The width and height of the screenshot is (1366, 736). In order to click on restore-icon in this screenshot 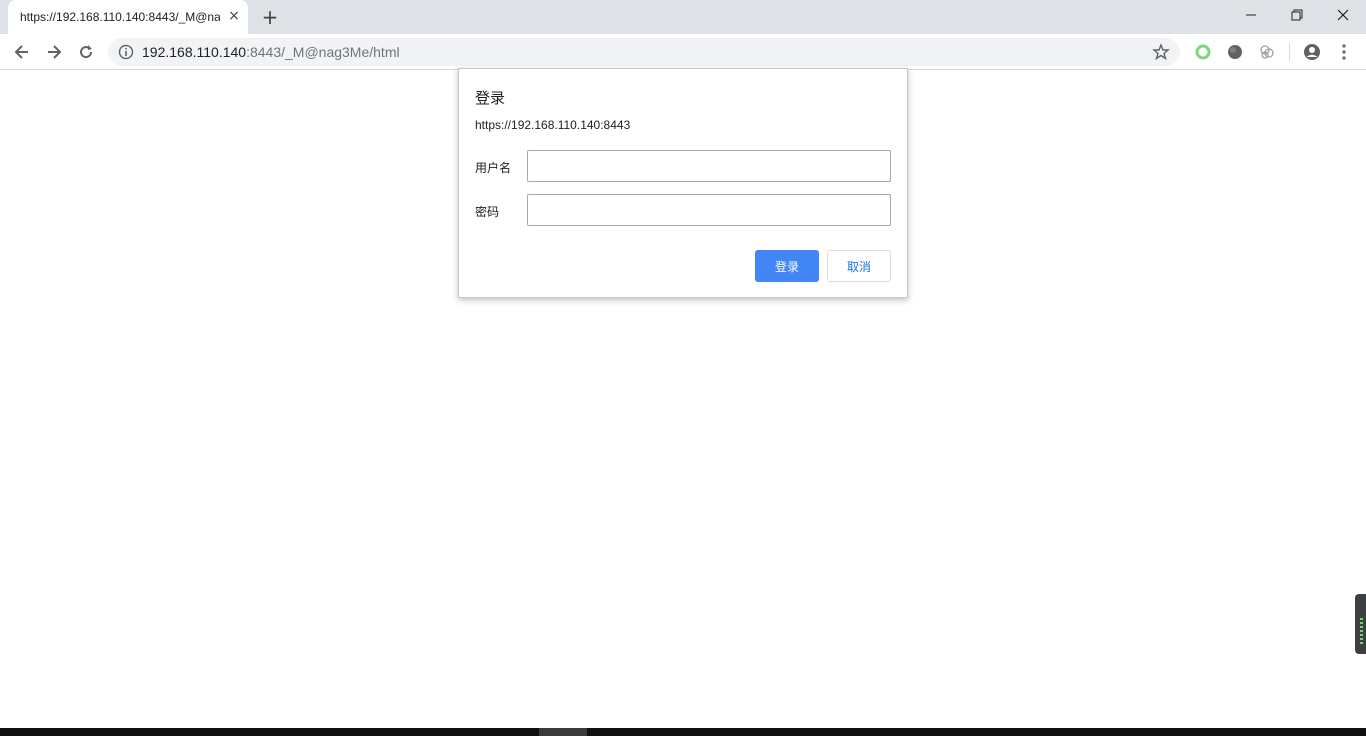, I will do `click(1297, 15)`.